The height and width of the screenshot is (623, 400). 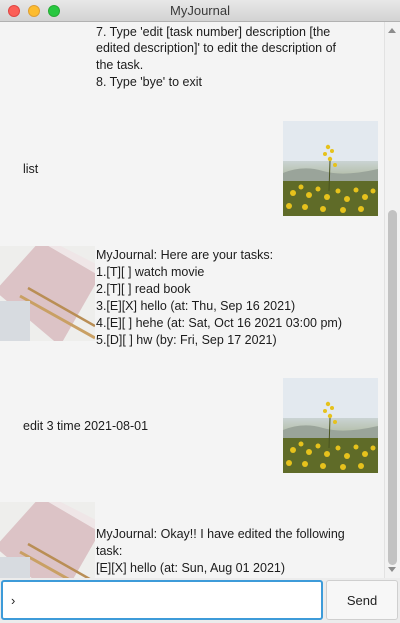 What do you see at coordinates (362, 600) in the screenshot?
I see `send-button: Send` at bounding box center [362, 600].